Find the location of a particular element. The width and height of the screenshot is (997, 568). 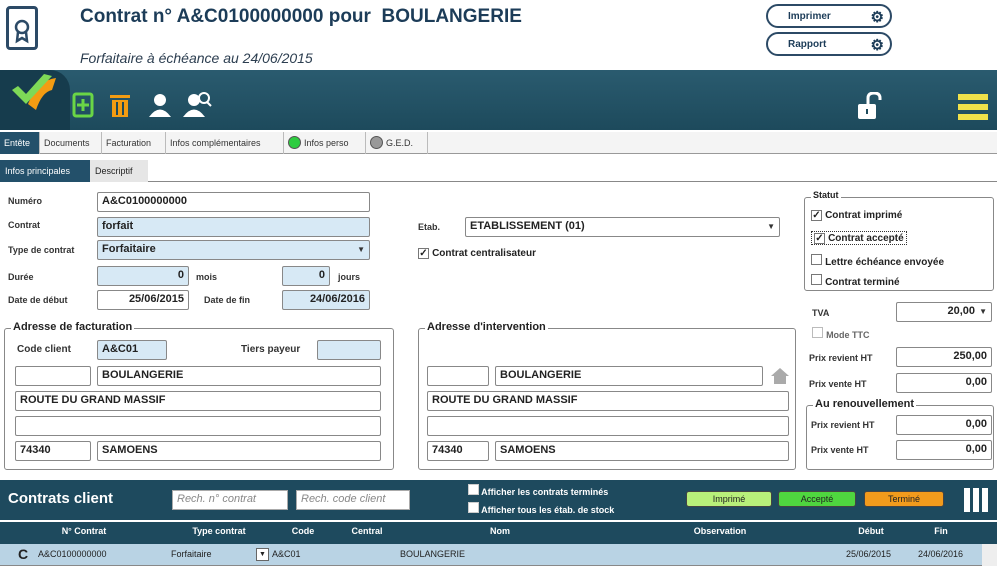

billing-address-line2 is located at coordinates (198, 426).